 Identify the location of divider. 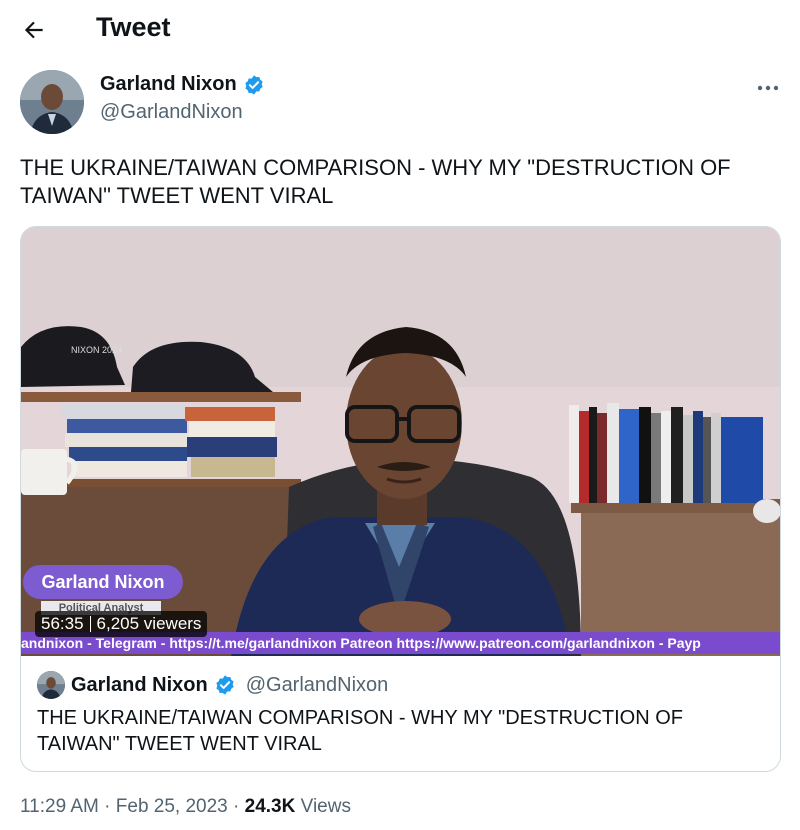
(90, 624).